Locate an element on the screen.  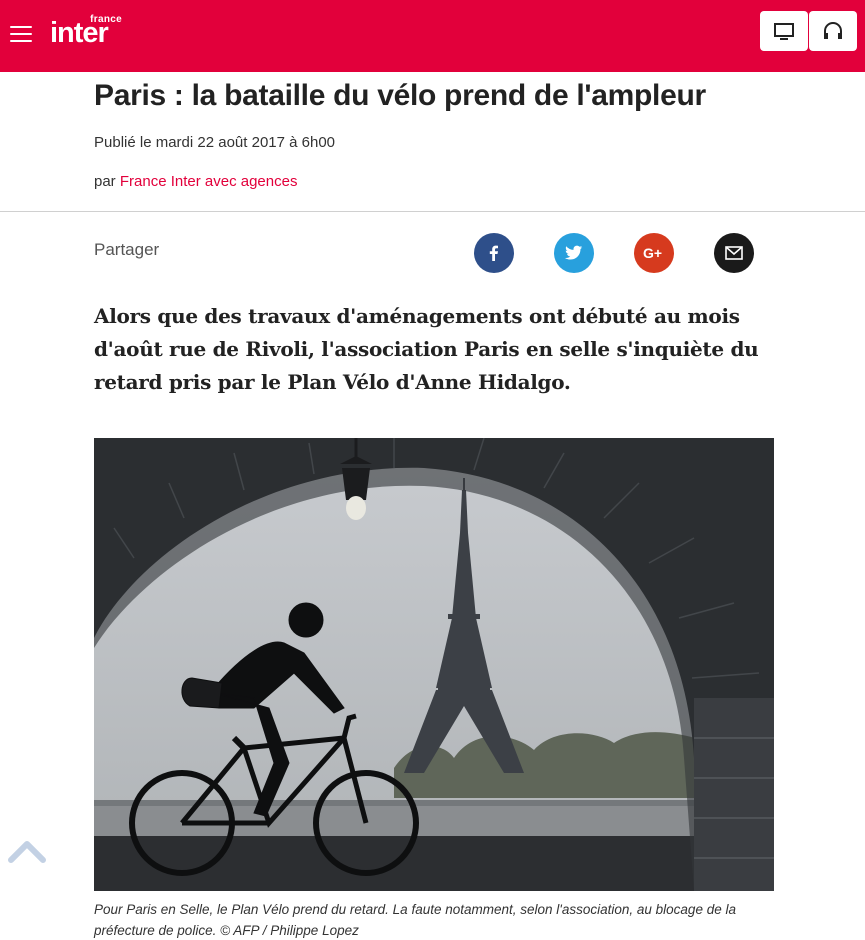
scroll-top-button is located at coordinates (27, 851).